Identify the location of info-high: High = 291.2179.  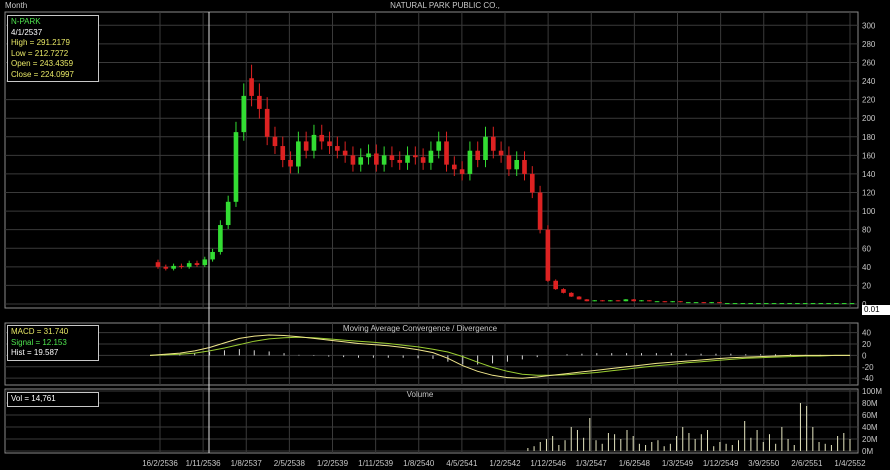
(40, 42).